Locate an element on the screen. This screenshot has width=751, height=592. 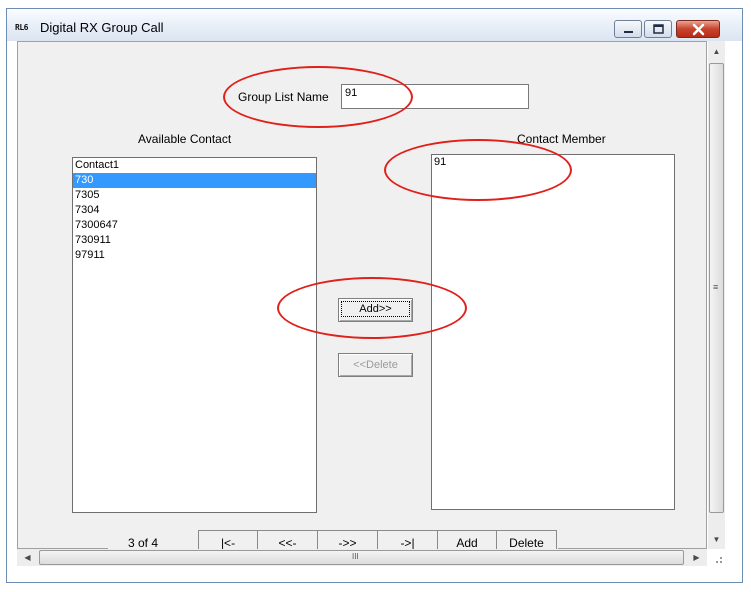
add-contact-button: Add>> is located at coordinates (375, 310).